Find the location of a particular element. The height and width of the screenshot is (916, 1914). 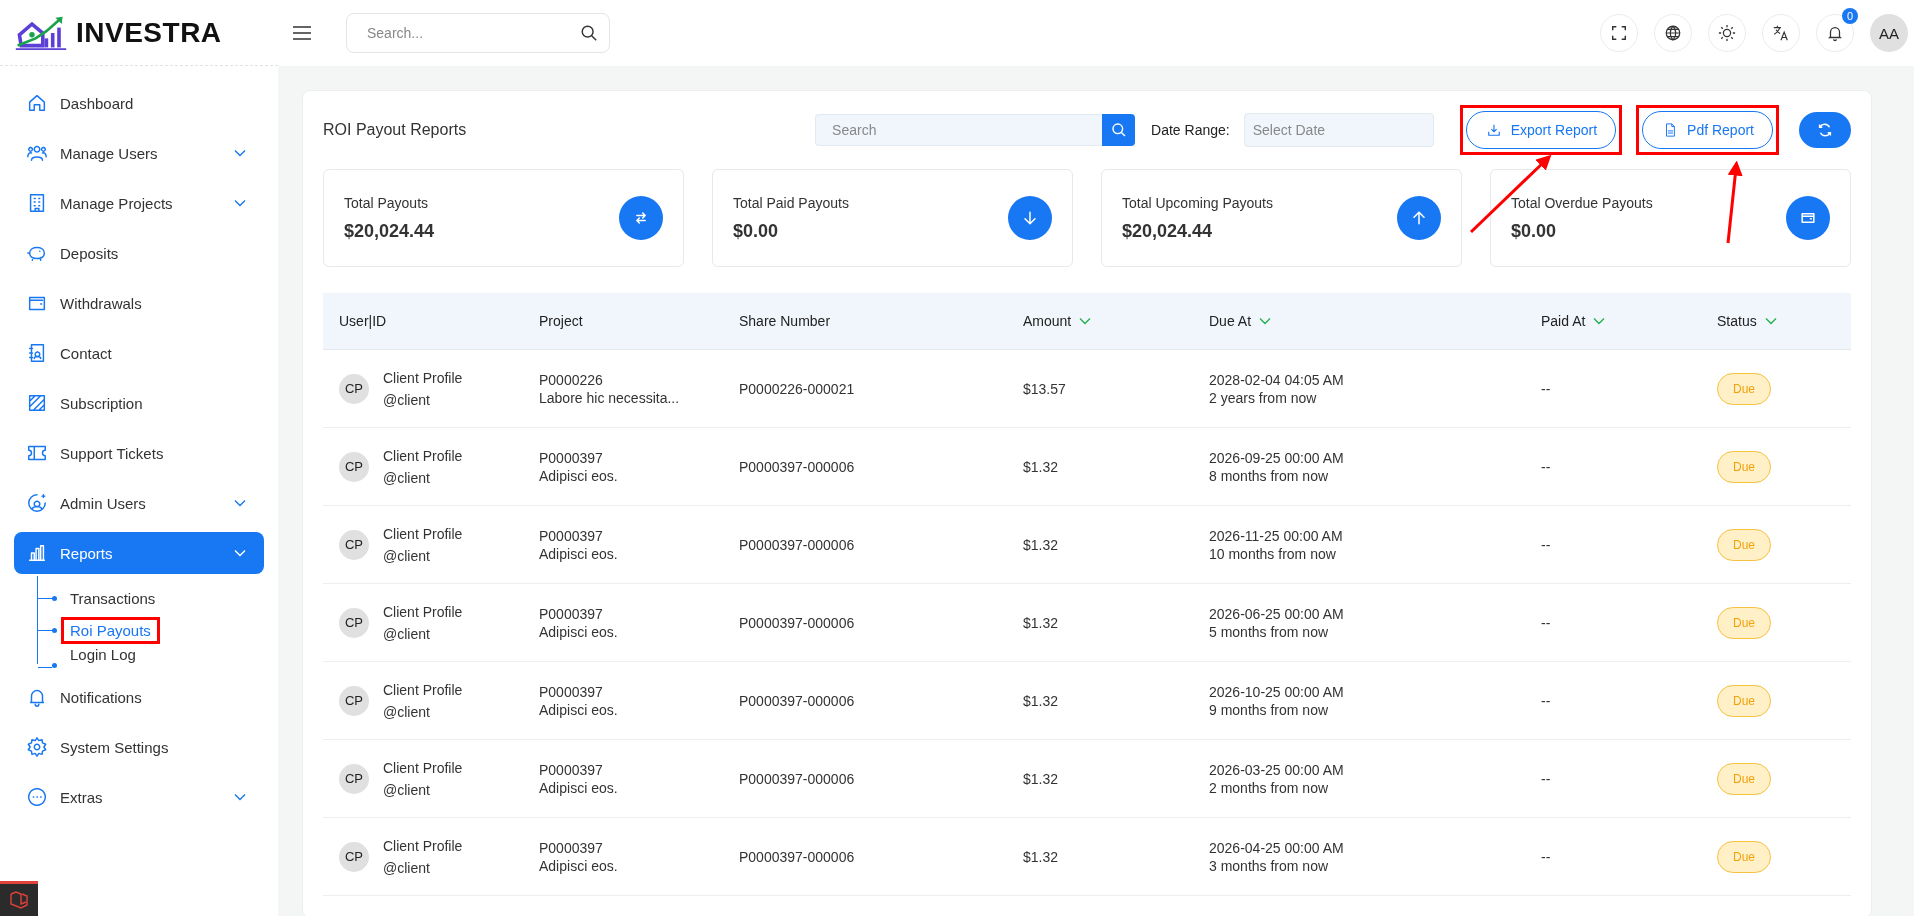

sidebar-item: Withdrawals is located at coordinates (139, 303).